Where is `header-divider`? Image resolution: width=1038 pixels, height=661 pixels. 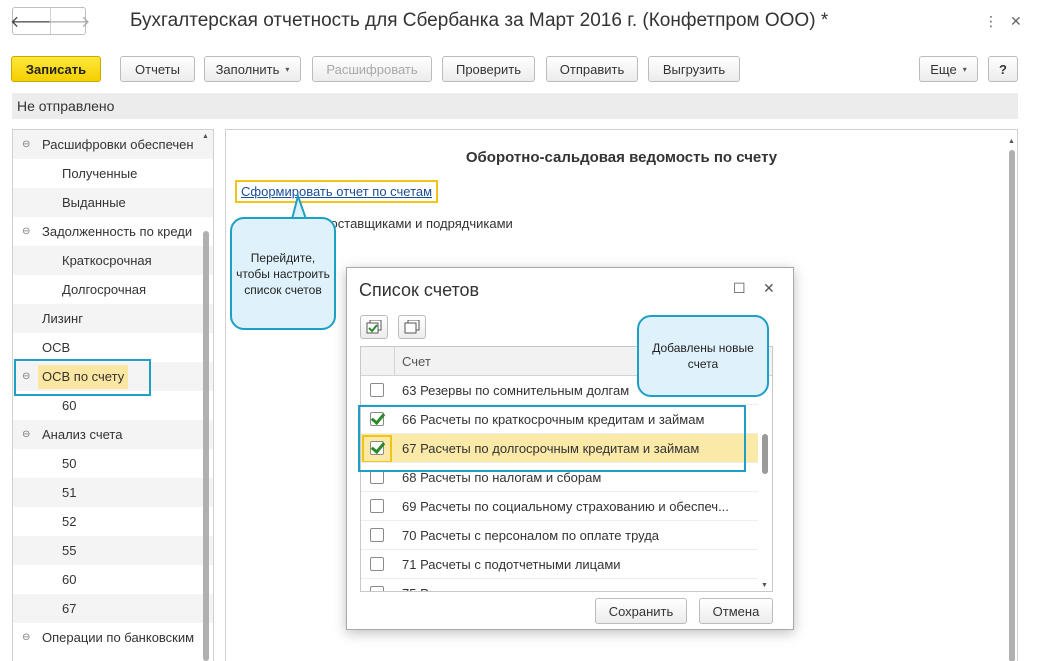 header-divider is located at coordinates (394, 361).